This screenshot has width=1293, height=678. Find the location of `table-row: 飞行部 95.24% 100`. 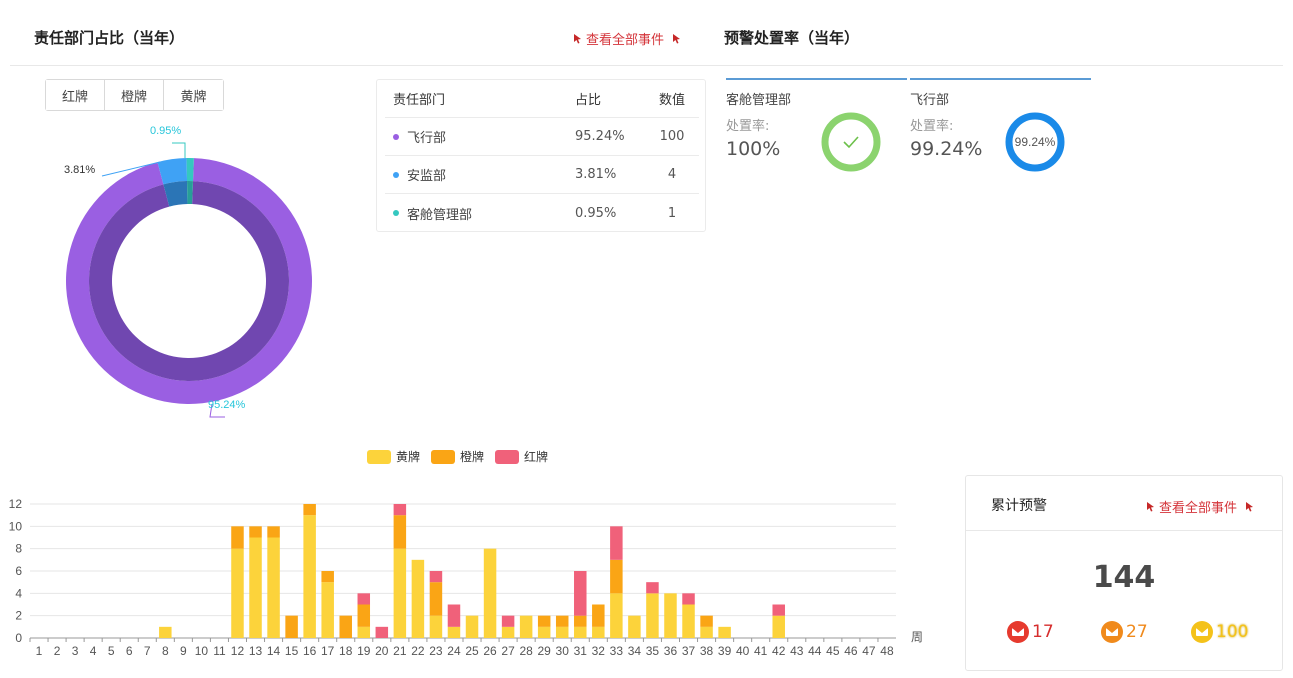

table-row: 飞行部 95.24% 100 is located at coordinates (542, 137).